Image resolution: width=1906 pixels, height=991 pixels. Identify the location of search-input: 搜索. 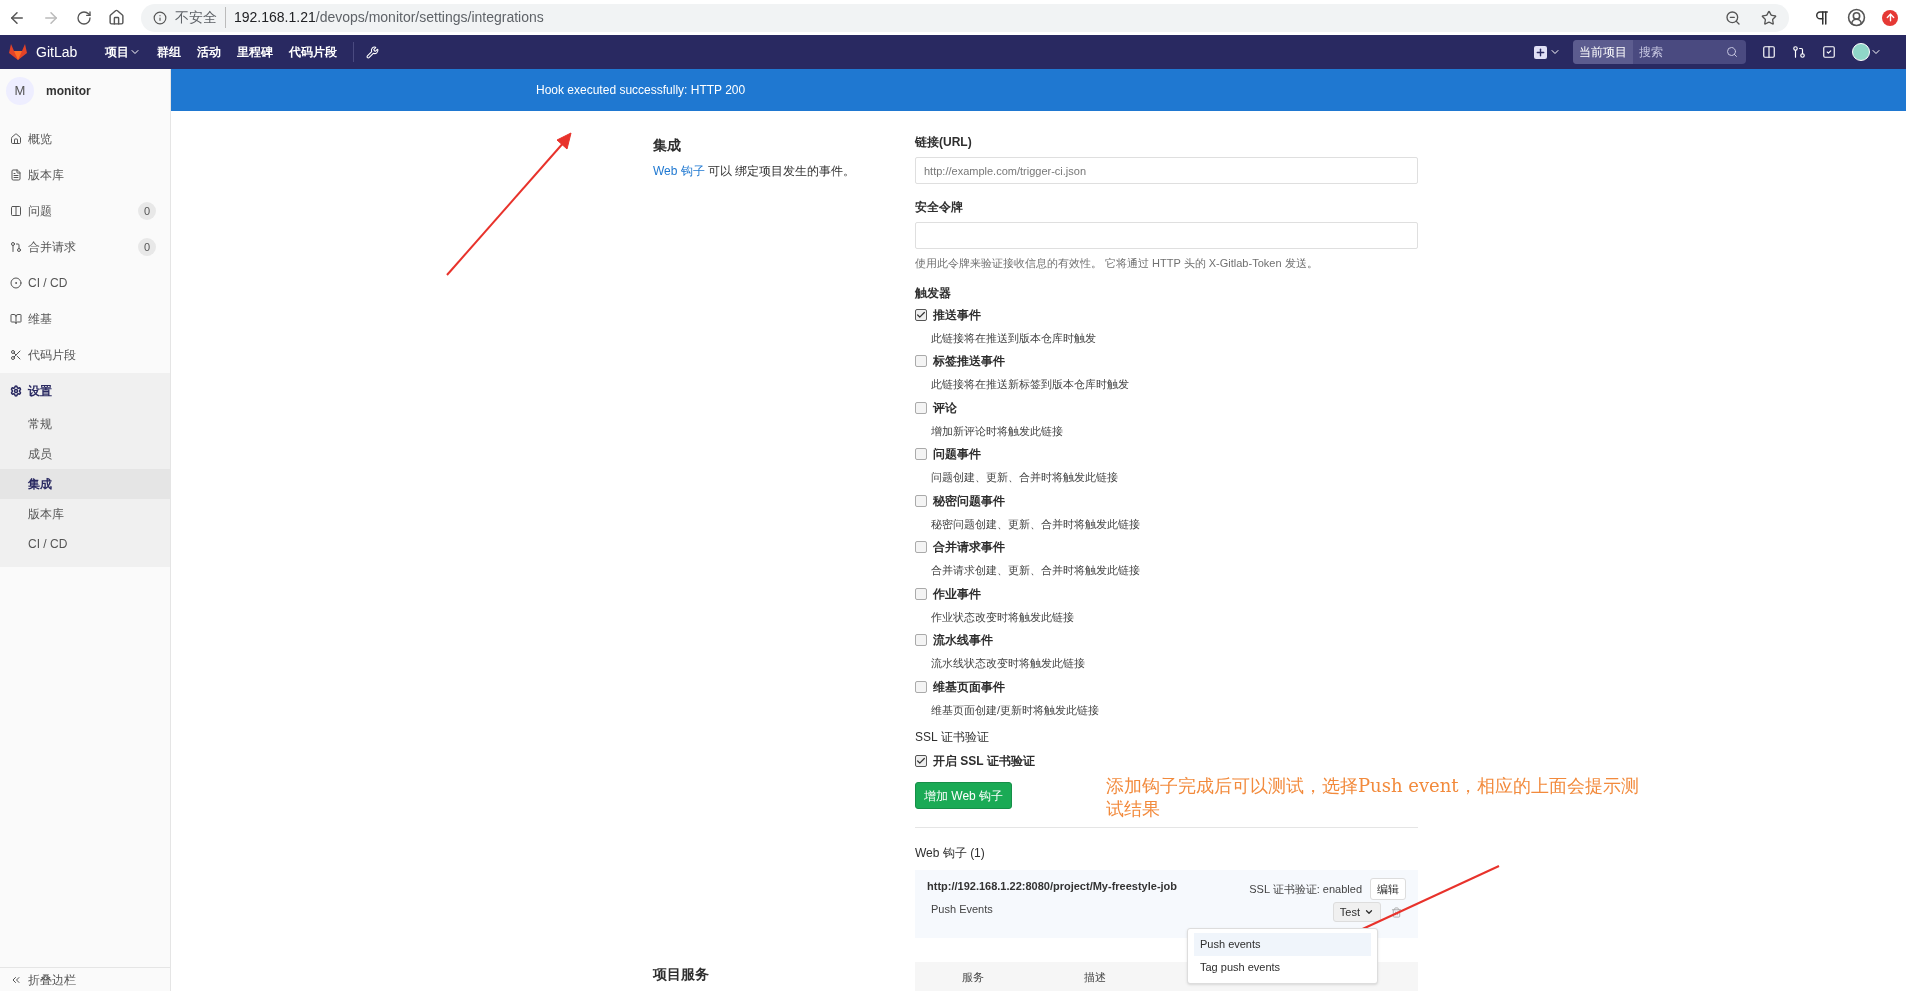
(1679, 52).